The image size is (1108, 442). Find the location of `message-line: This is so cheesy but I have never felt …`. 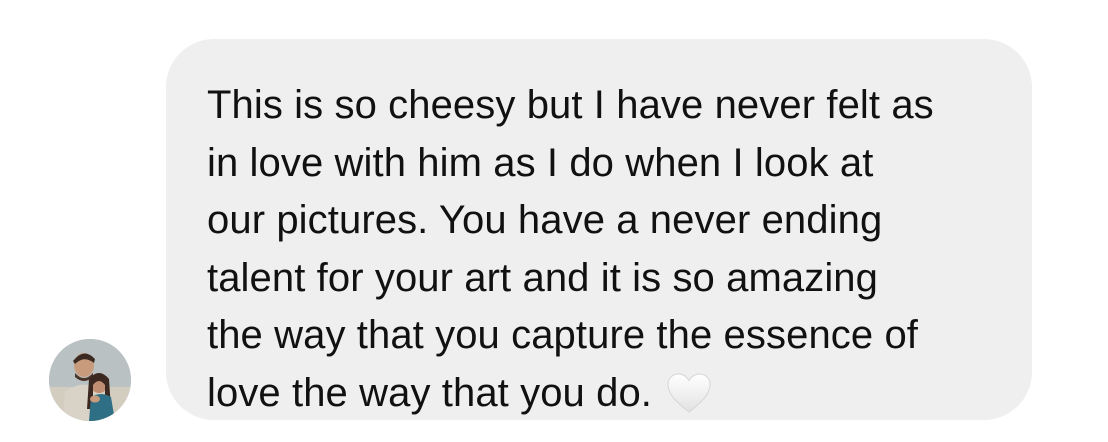

message-line: This is so cheesy but I have never felt … is located at coordinates (570, 105).